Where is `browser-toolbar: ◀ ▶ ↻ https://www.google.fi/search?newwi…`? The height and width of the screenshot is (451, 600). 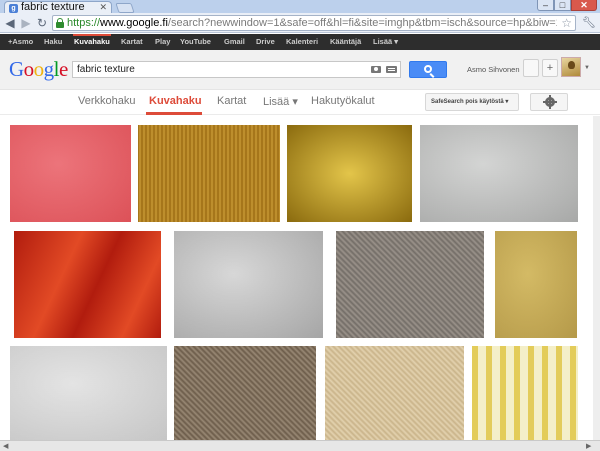 browser-toolbar: ◀ ▶ ↻ https://www.google.fi/search?newwi… is located at coordinates (300, 23).